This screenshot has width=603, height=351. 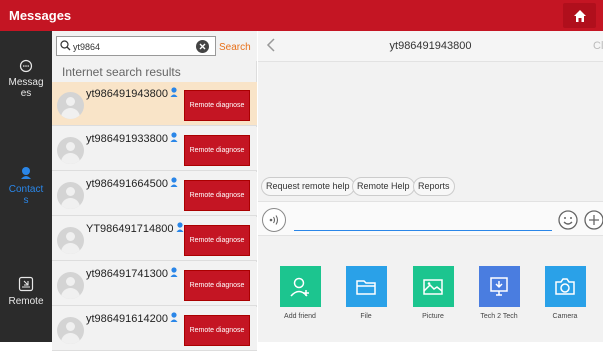 I want to click on clear-search-button, so click(x=202, y=46).